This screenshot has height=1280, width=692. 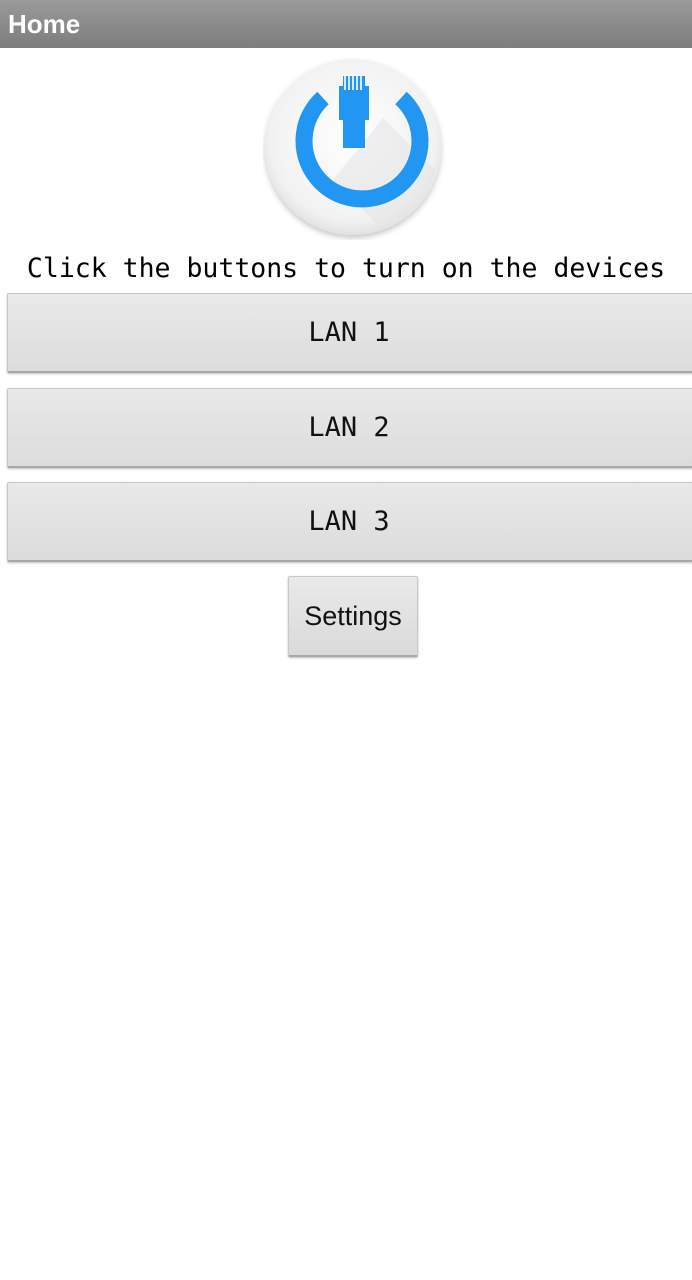 I want to click on power-ethernet-icon, so click(x=353, y=147).